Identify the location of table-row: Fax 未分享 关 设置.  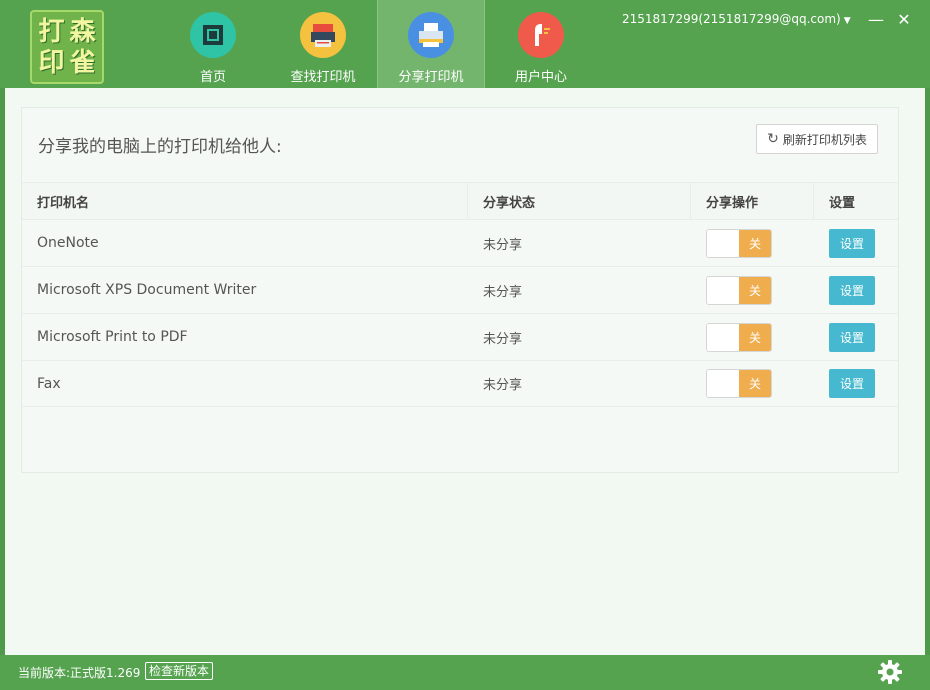
(460, 383).